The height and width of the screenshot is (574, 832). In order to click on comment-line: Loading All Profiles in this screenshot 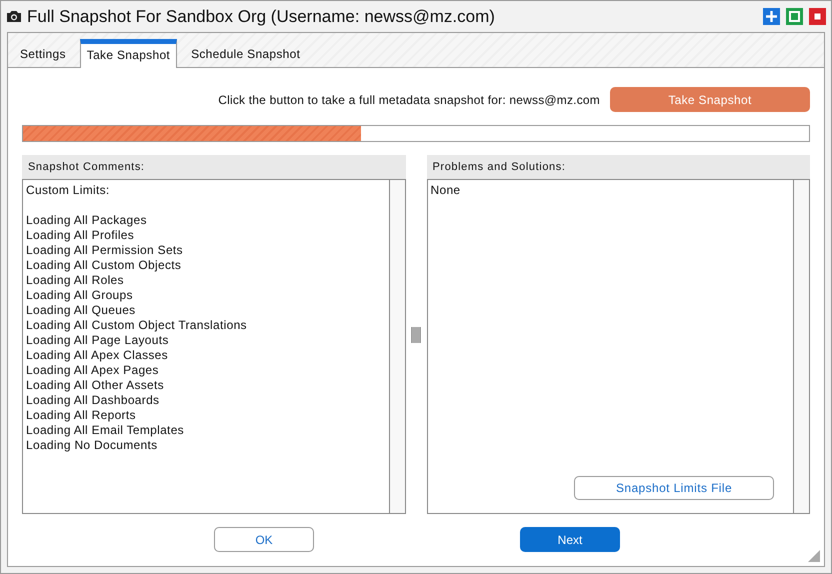, I will do `click(81, 235)`.